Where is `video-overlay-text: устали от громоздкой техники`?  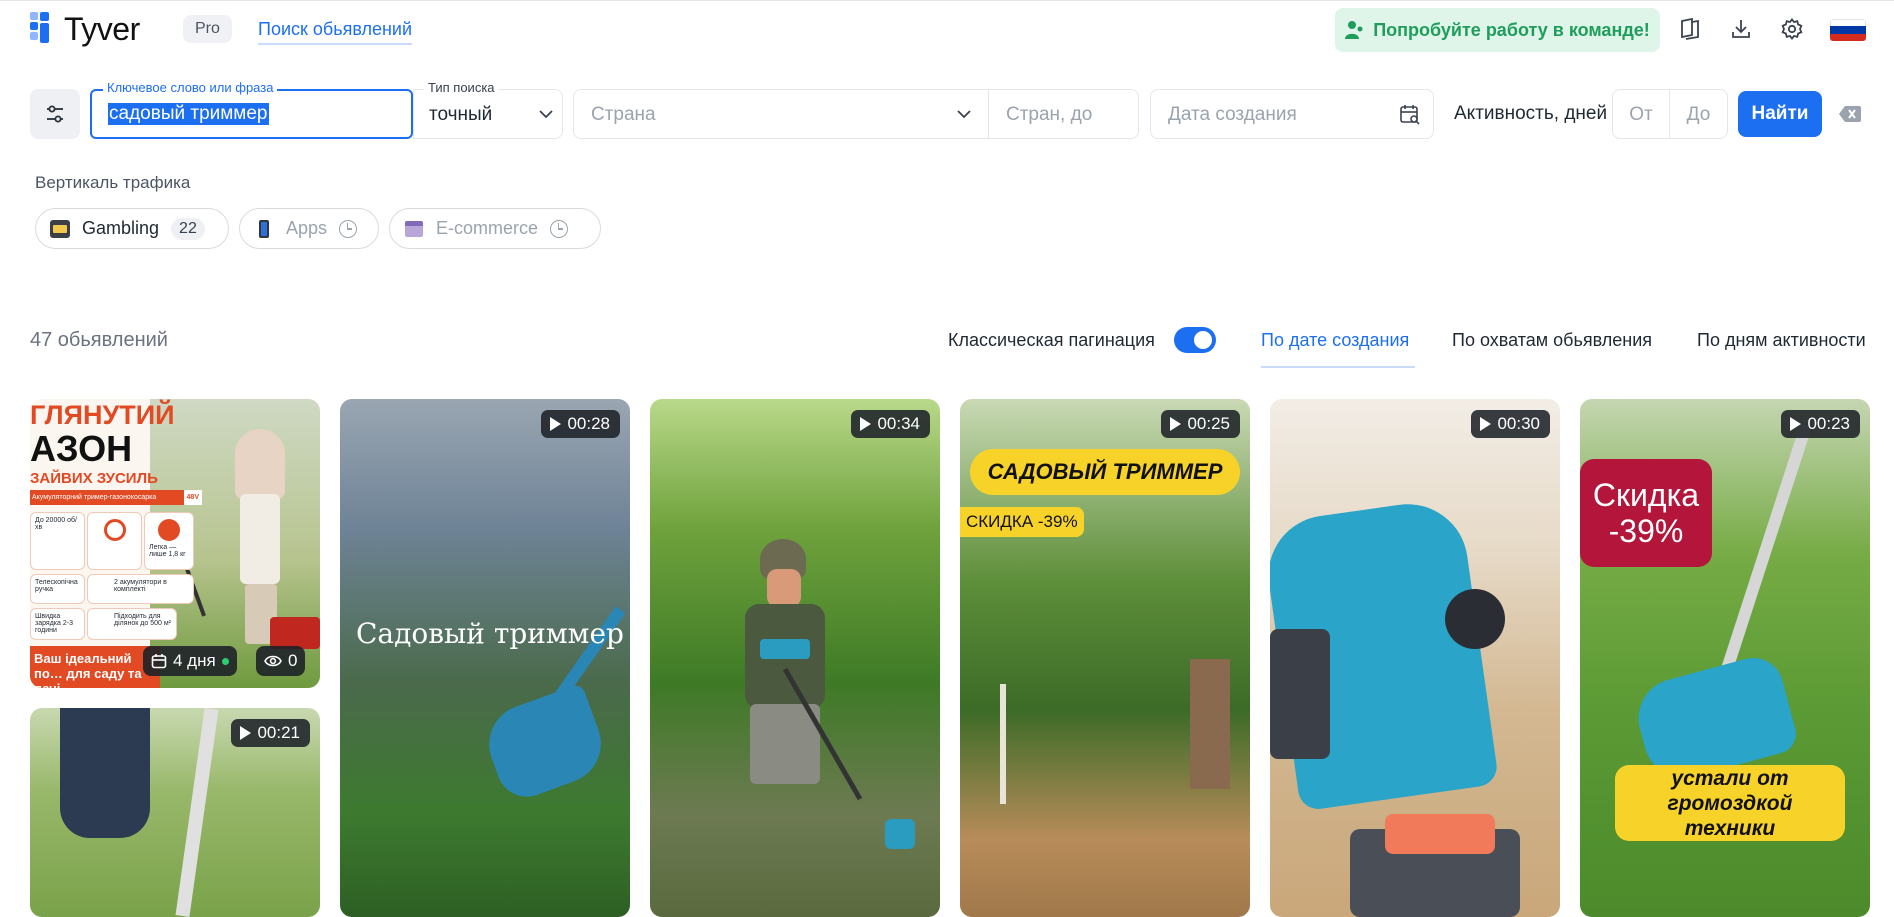 video-overlay-text: устали от громоздкой техники is located at coordinates (1730, 803).